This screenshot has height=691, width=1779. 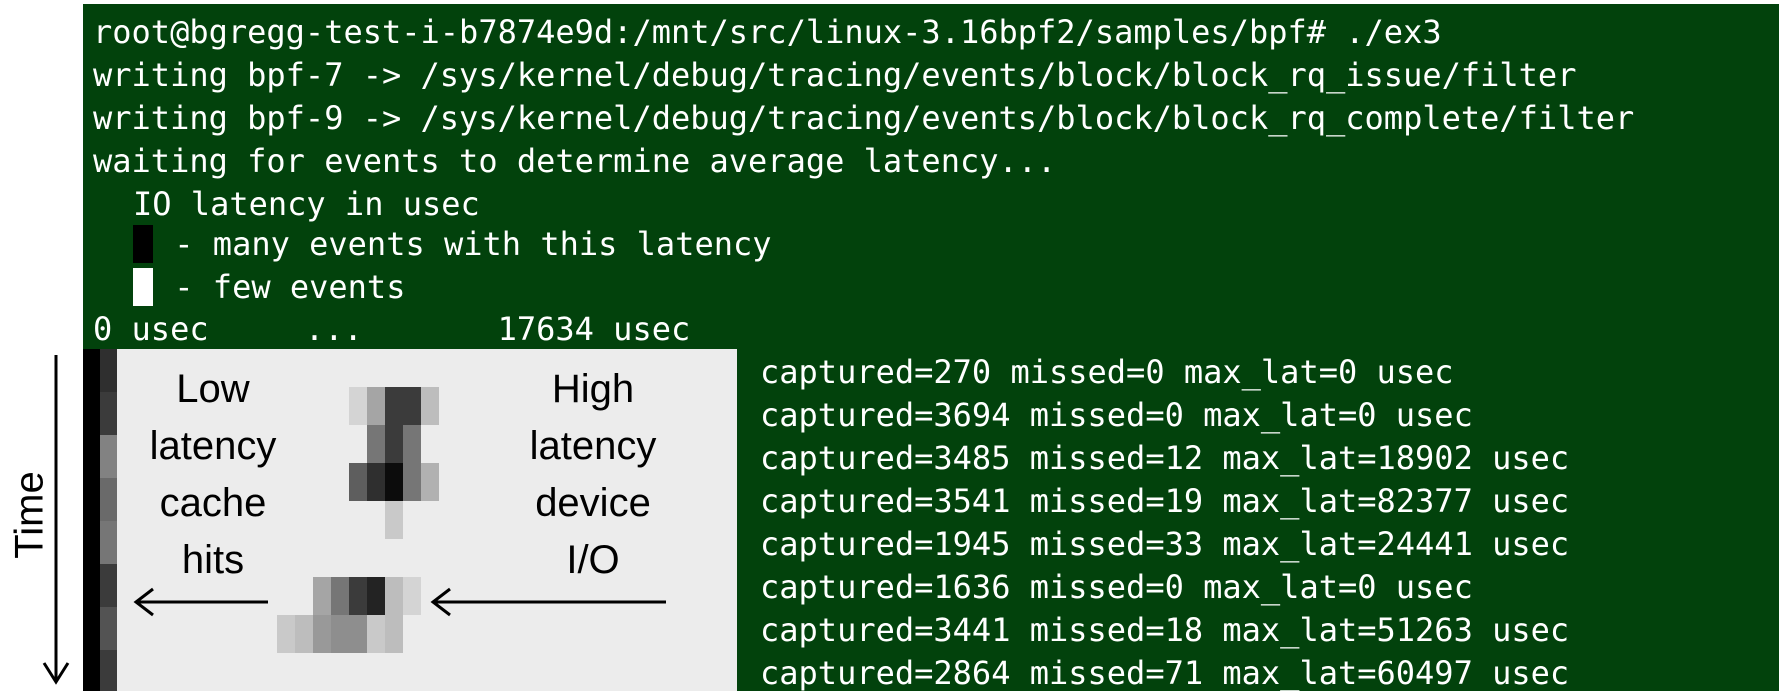 I want to click on stat-line: captured=3694 missed=0 max_lat=0 usec, so click(x=1116, y=415).